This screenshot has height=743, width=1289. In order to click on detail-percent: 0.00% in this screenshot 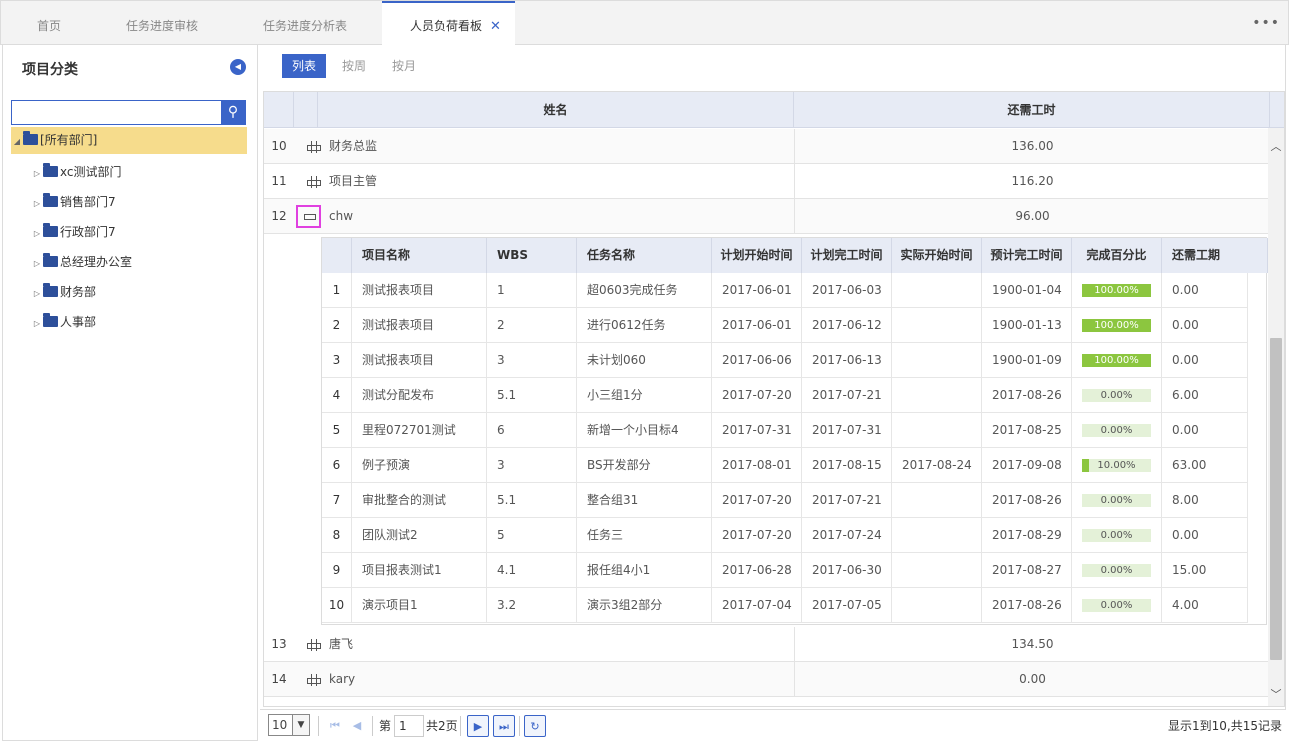, I will do `click(1117, 430)`.